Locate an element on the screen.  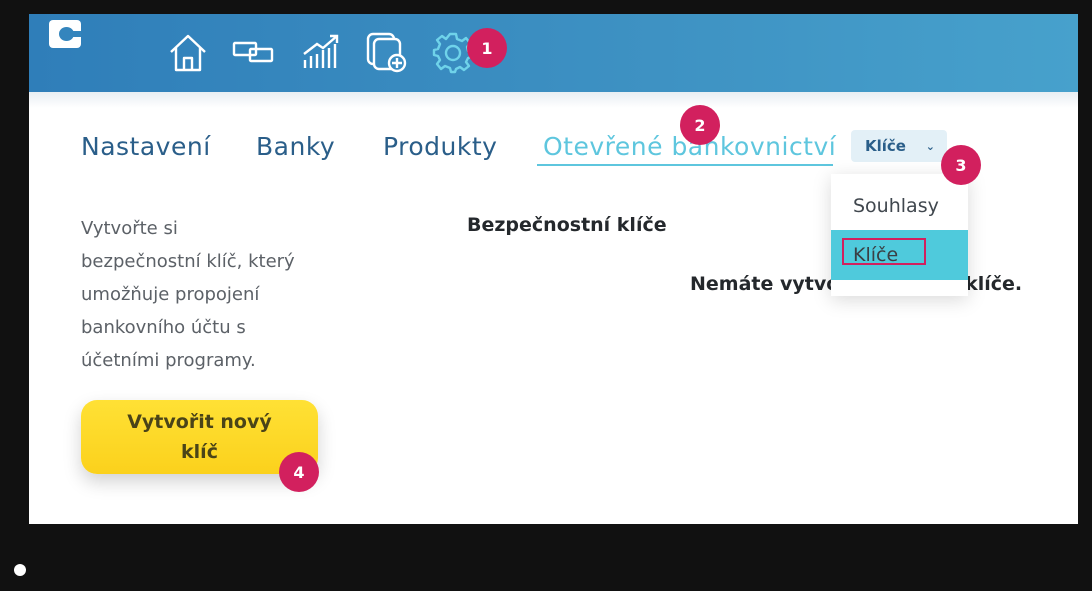
intro-line: umožňuje propojení is located at coordinates (170, 294).